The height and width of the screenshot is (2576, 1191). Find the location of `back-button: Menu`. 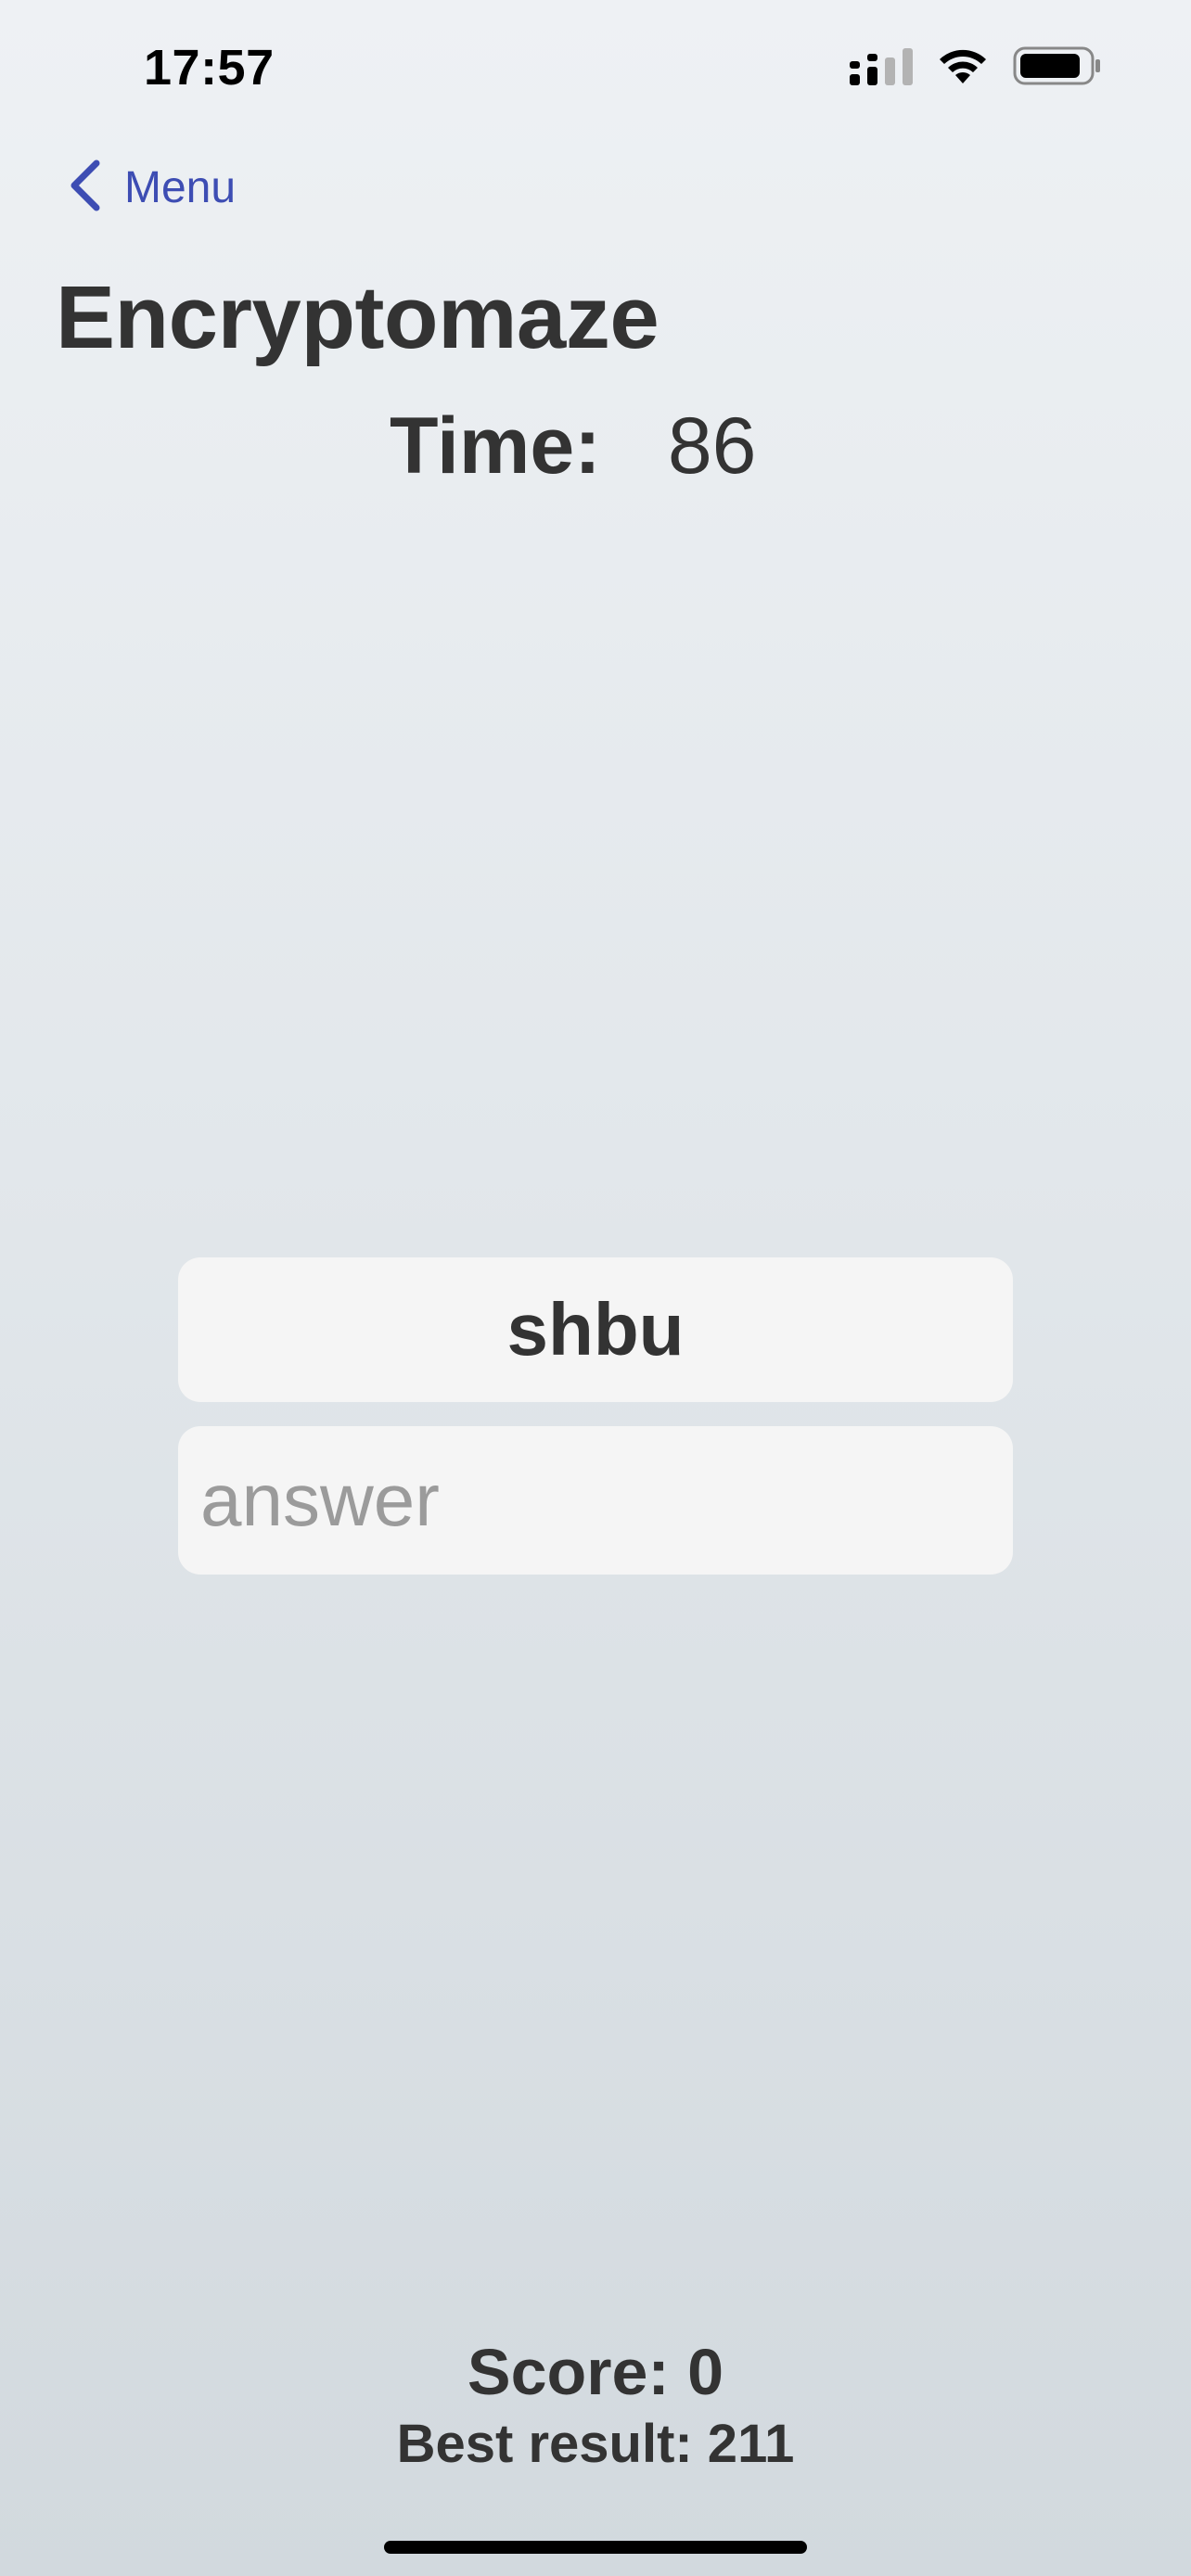

back-button: Menu is located at coordinates (151, 187).